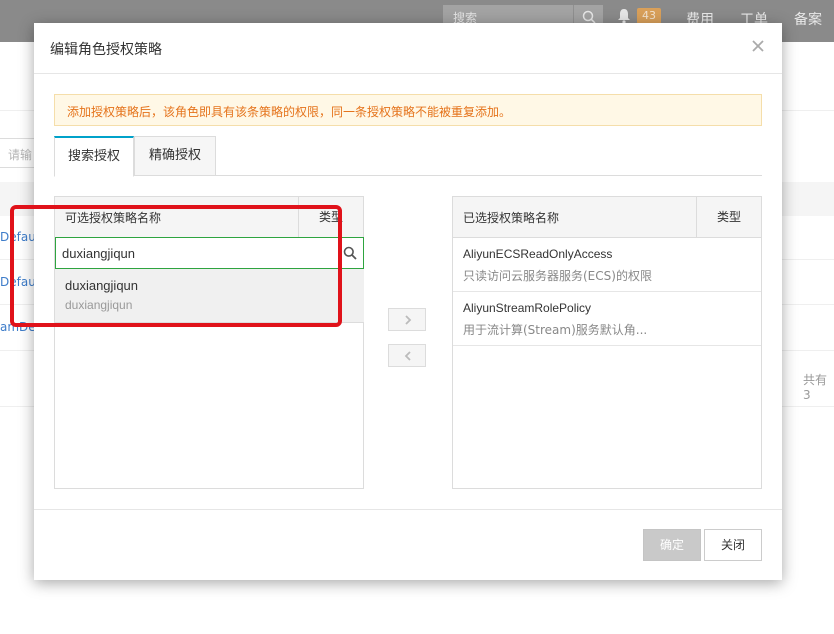 The width and height of the screenshot is (834, 634). I want to click on selected-policy-description: 只读访问云服务器服务(ECS)的权限, so click(557, 276).